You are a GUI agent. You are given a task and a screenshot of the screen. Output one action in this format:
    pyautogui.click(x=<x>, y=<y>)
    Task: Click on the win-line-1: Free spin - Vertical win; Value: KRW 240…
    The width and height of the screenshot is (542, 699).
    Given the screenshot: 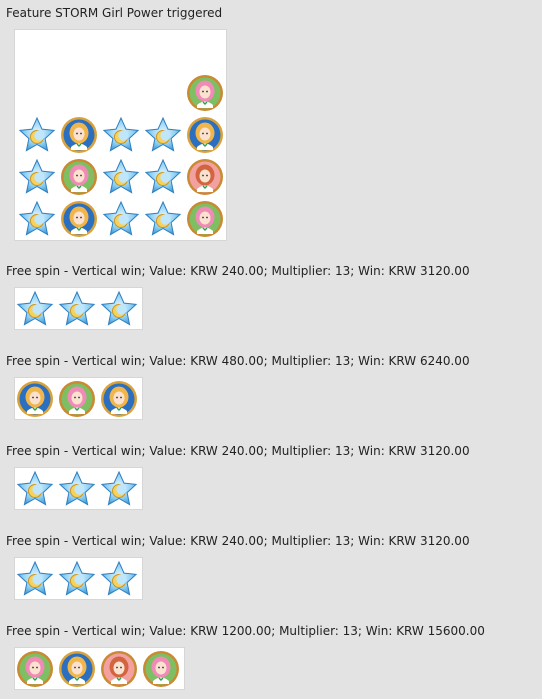 What is the action you would take?
    pyautogui.click(x=238, y=271)
    